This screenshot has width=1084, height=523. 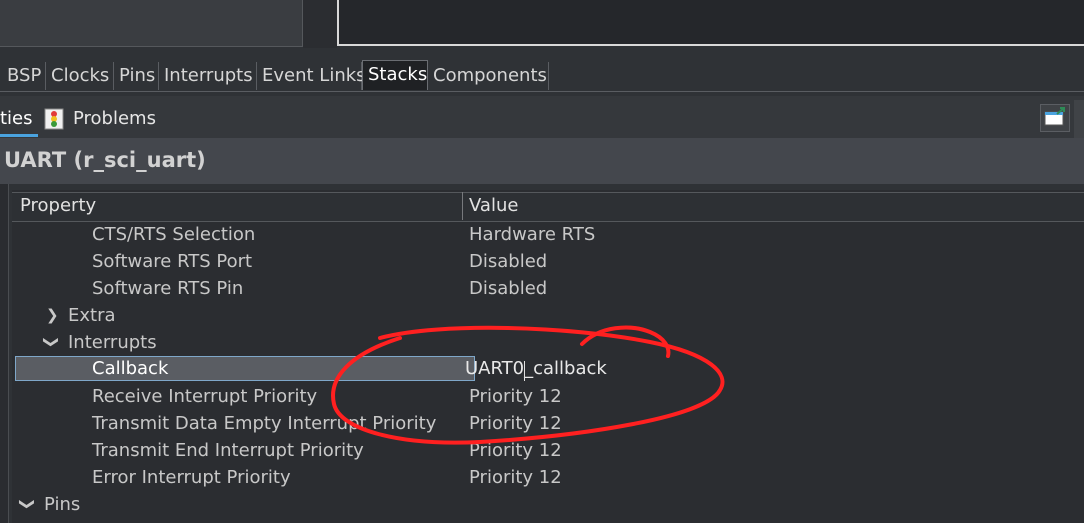 What do you see at coordinates (58, 205) in the screenshot?
I see `column-header-property: Property` at bounding box center [58, 205].